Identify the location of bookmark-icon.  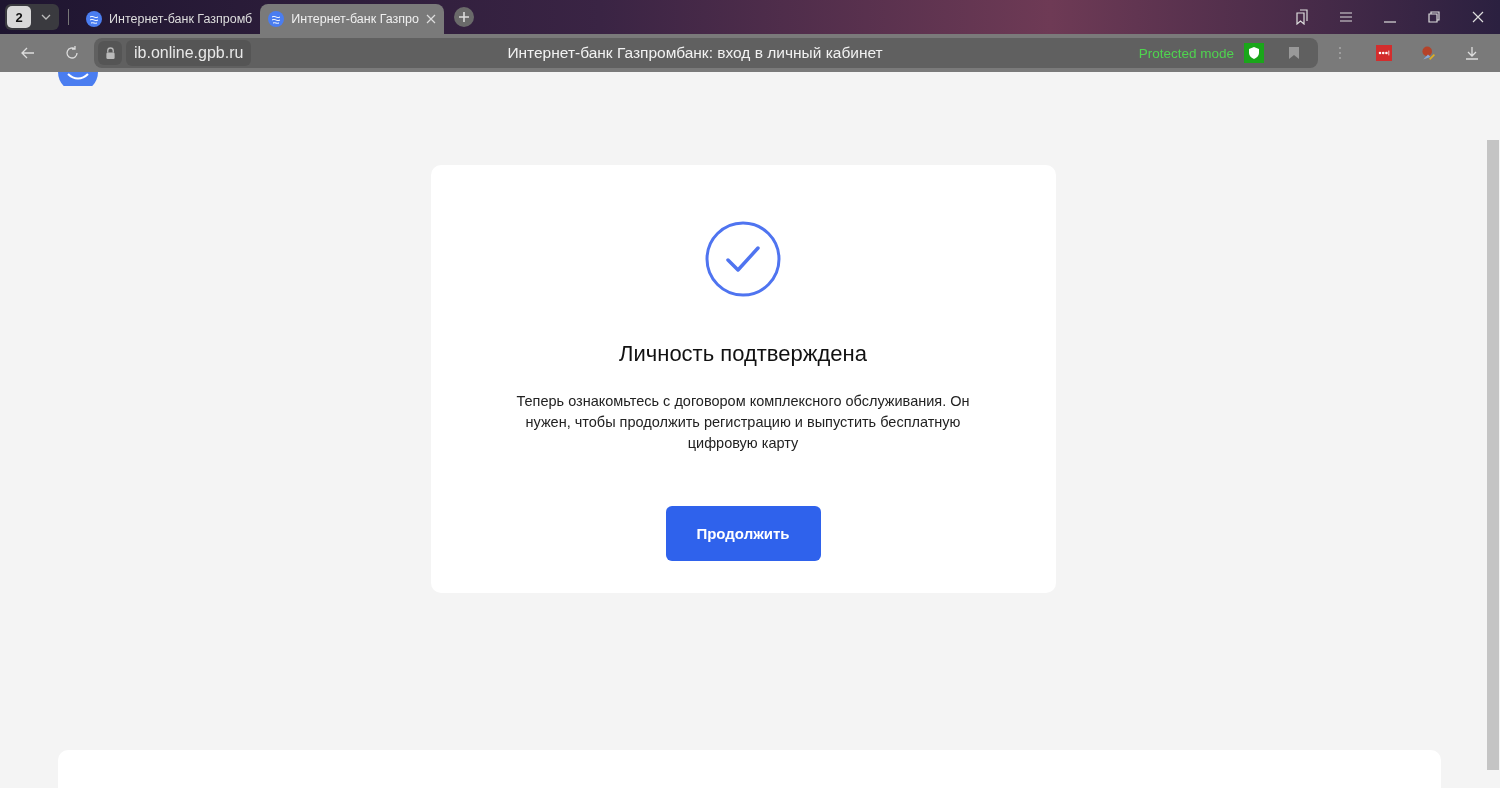
(1294, 53).